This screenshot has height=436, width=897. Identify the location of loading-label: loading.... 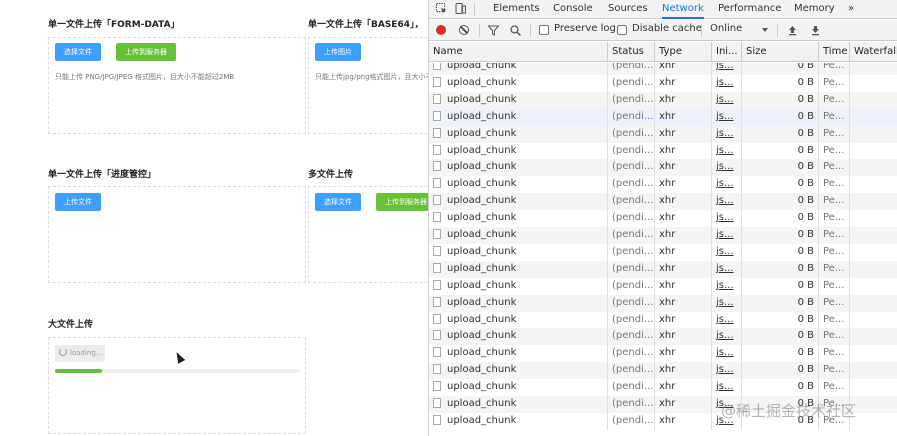
(86, 353).